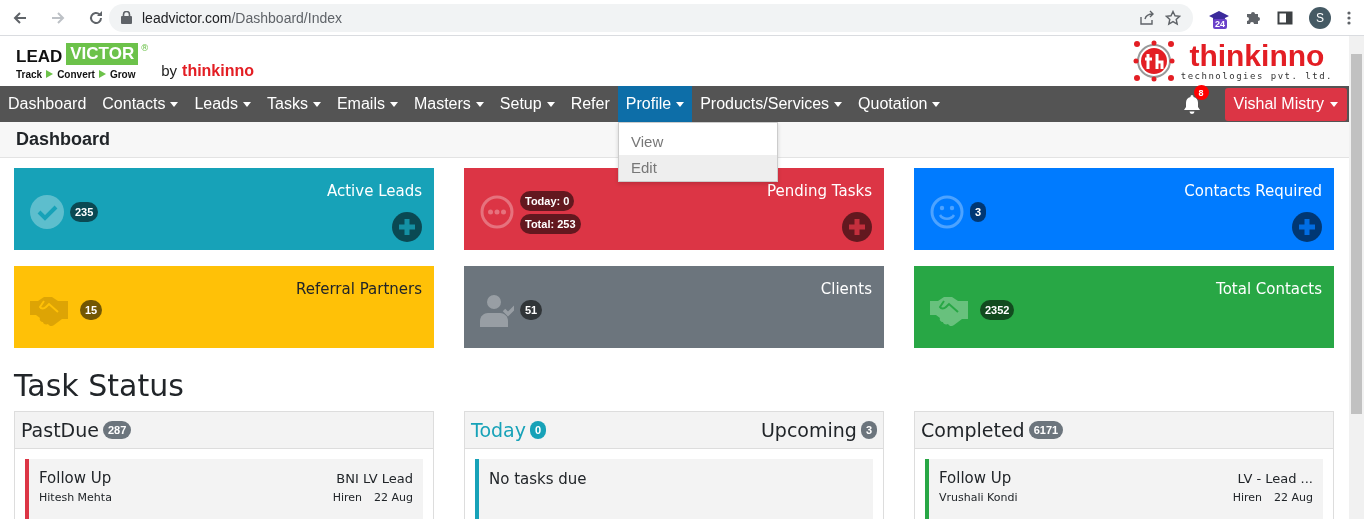  Describe the element at coordinates (1349, 17) in the screenshot. I see `menu-icon` at that location.